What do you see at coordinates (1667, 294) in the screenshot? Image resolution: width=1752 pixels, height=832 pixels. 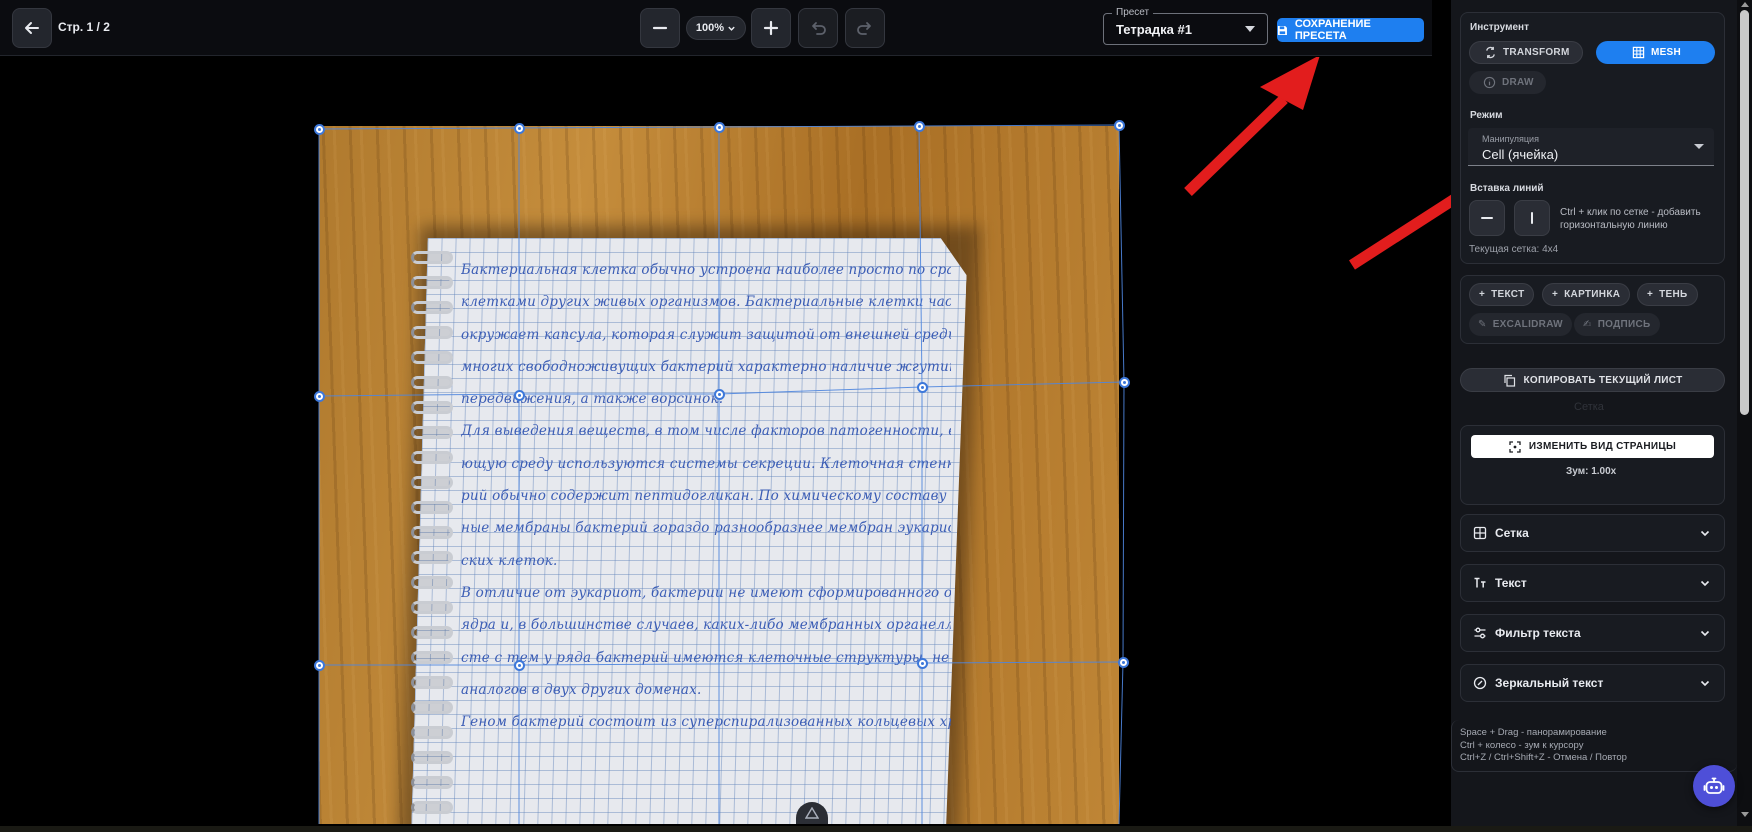 I see `add-shadow-button: + ТЕНЬ` at bounding box center [1667, 294].